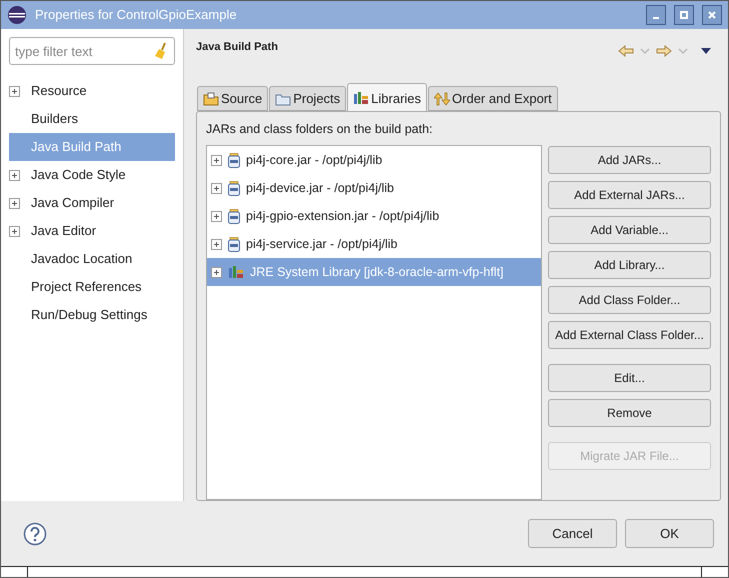 The width and height of the screenshot is (729, 578). Describe the element at coordinates (320, 129) in the screenshot. I see `list-label: JARs and class folders on the build path:` at that location.